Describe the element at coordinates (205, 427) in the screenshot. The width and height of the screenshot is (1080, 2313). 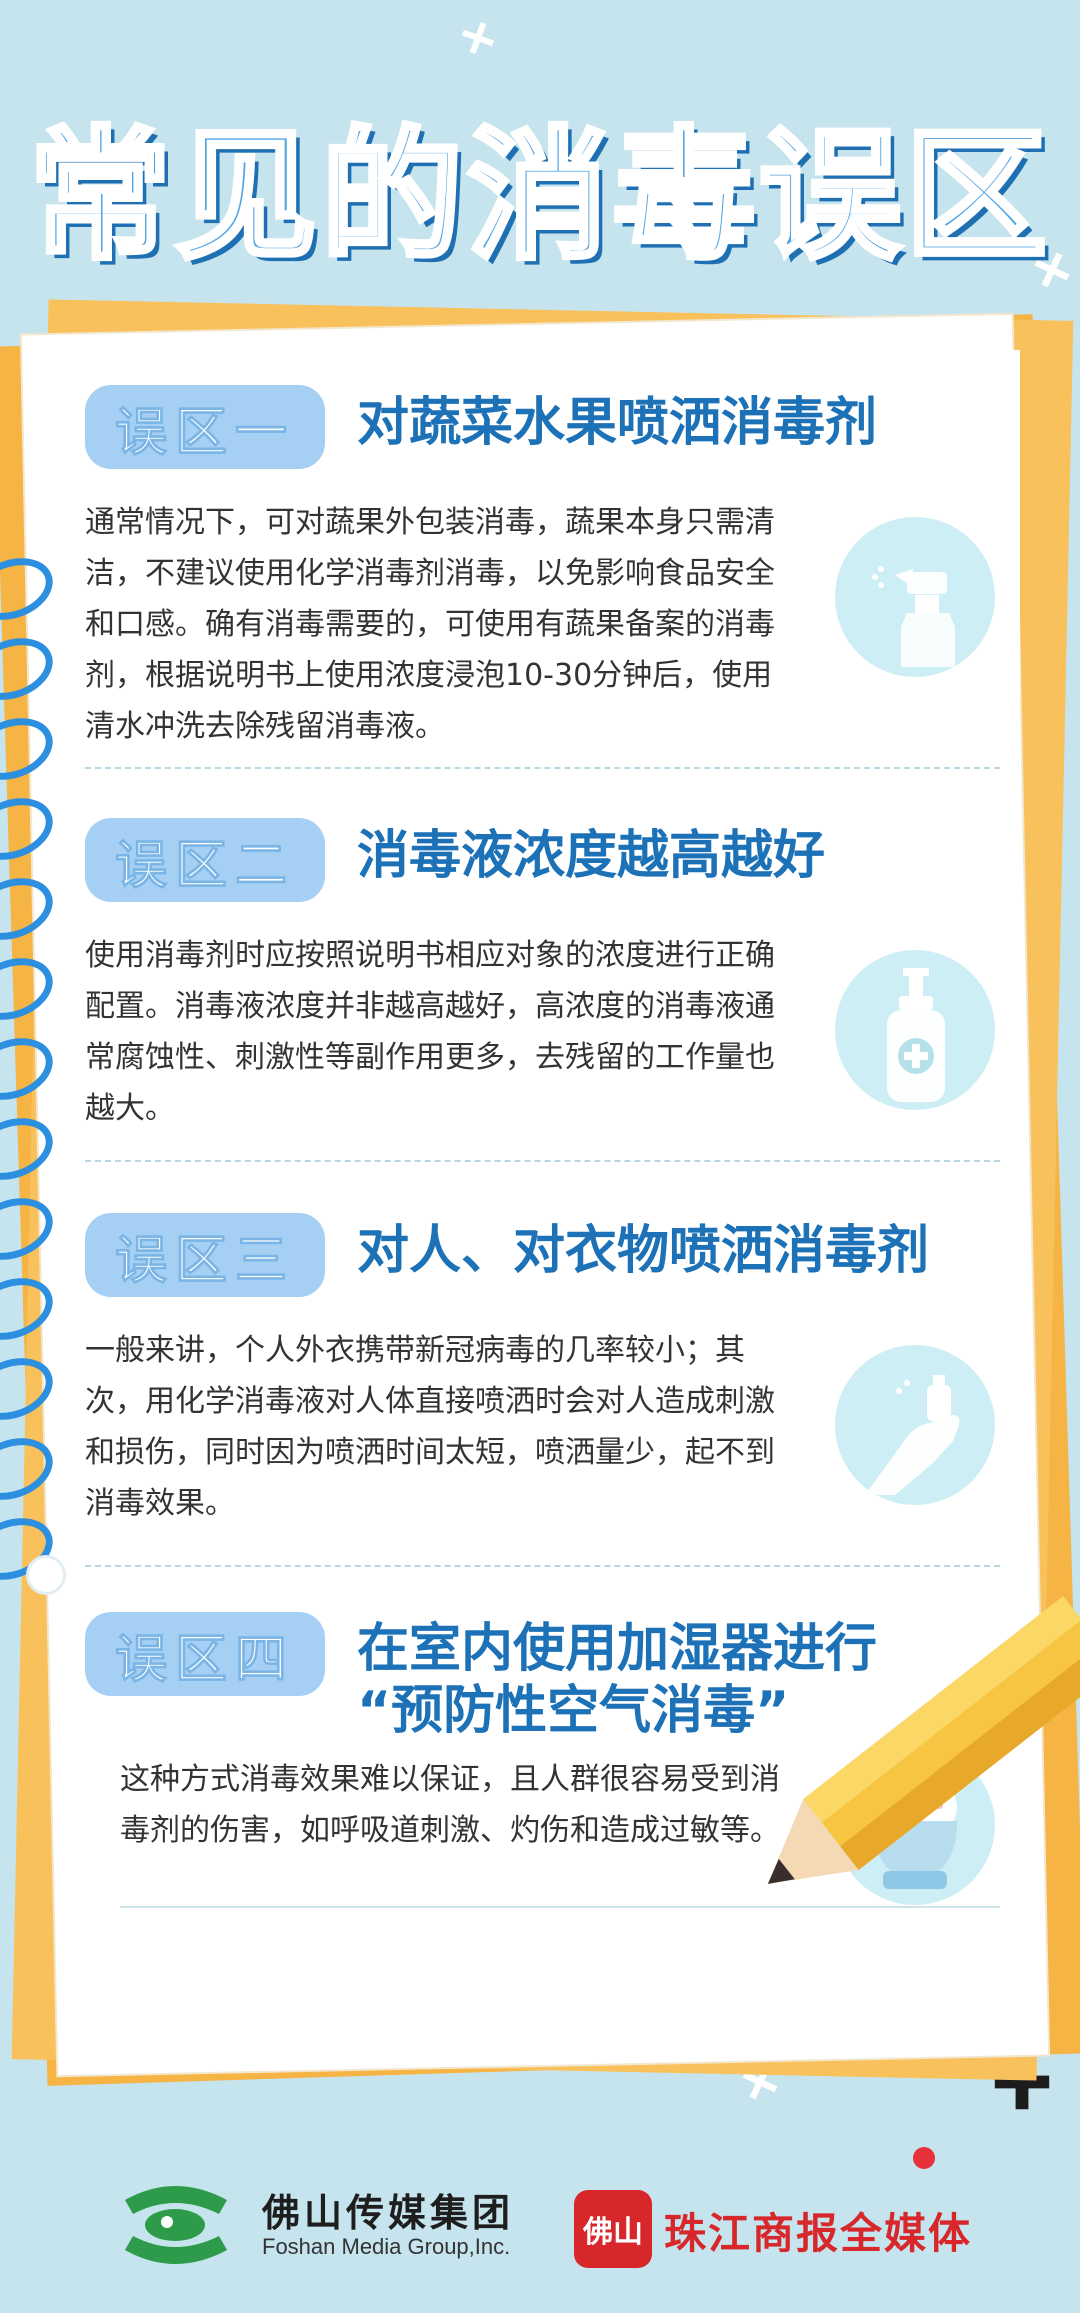
I see `section-tag: 误区一` at that location.